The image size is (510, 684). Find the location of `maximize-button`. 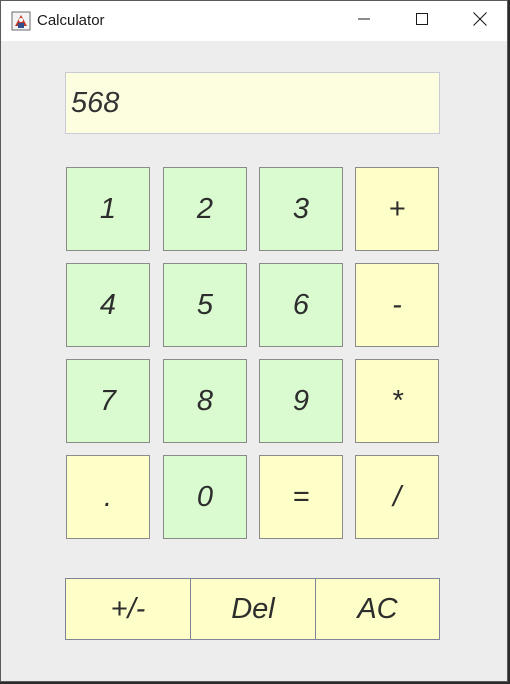

maximize-button is located at coordinates (422, 21).